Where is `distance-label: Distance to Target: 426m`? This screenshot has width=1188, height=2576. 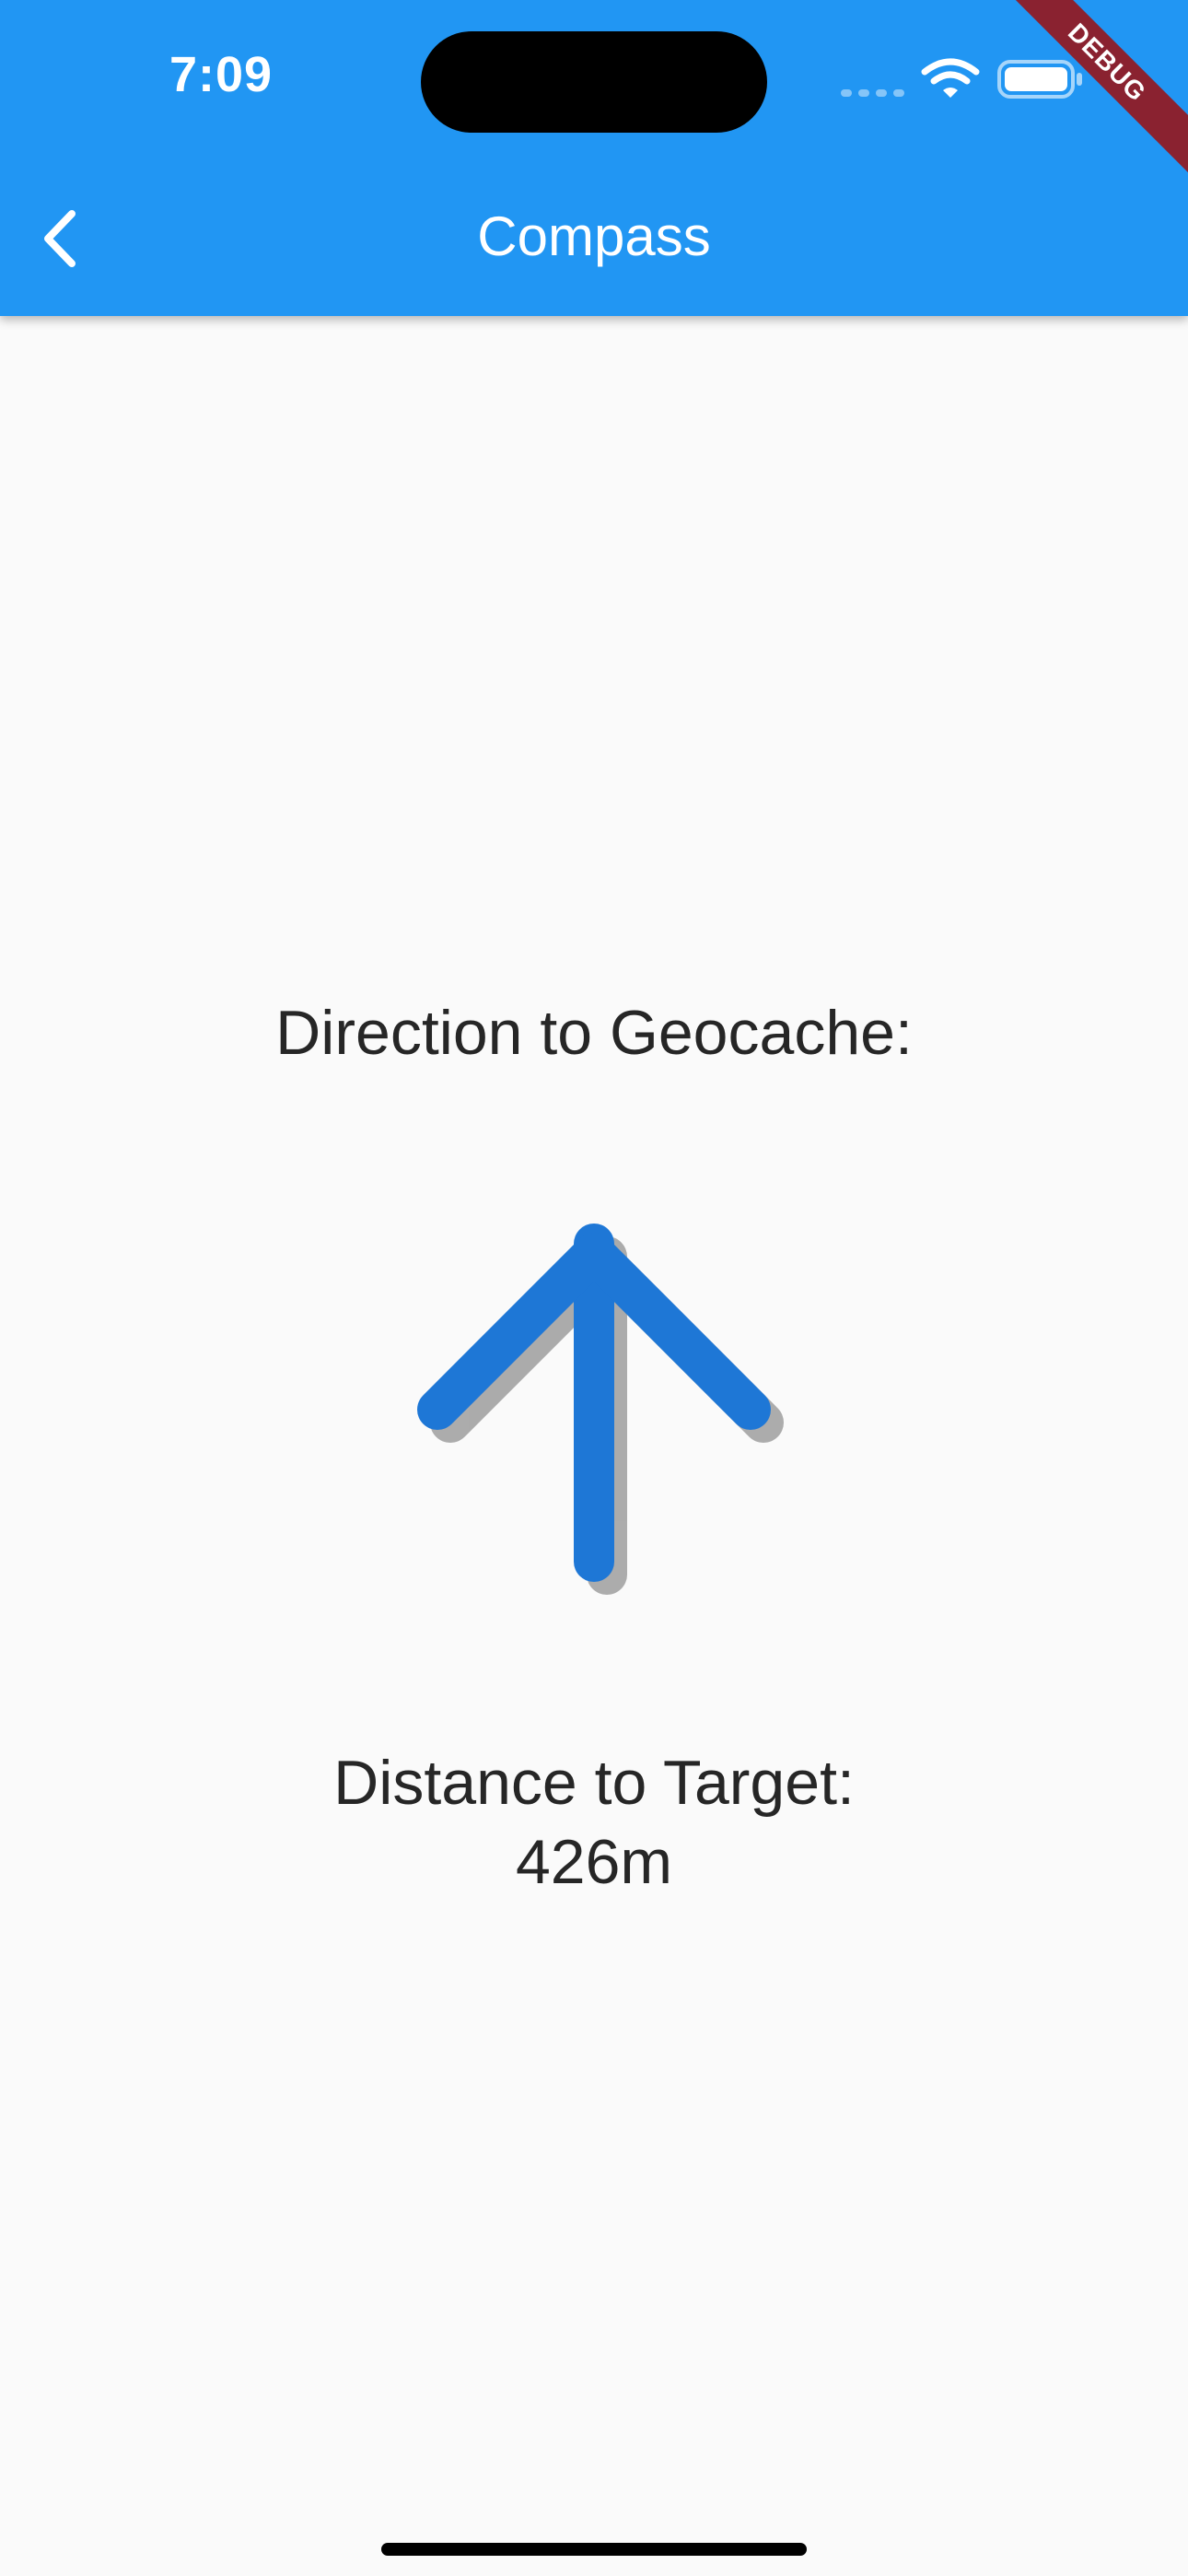 distance-label: Distance to Target: 426m is located at coordinates (594, 1822).